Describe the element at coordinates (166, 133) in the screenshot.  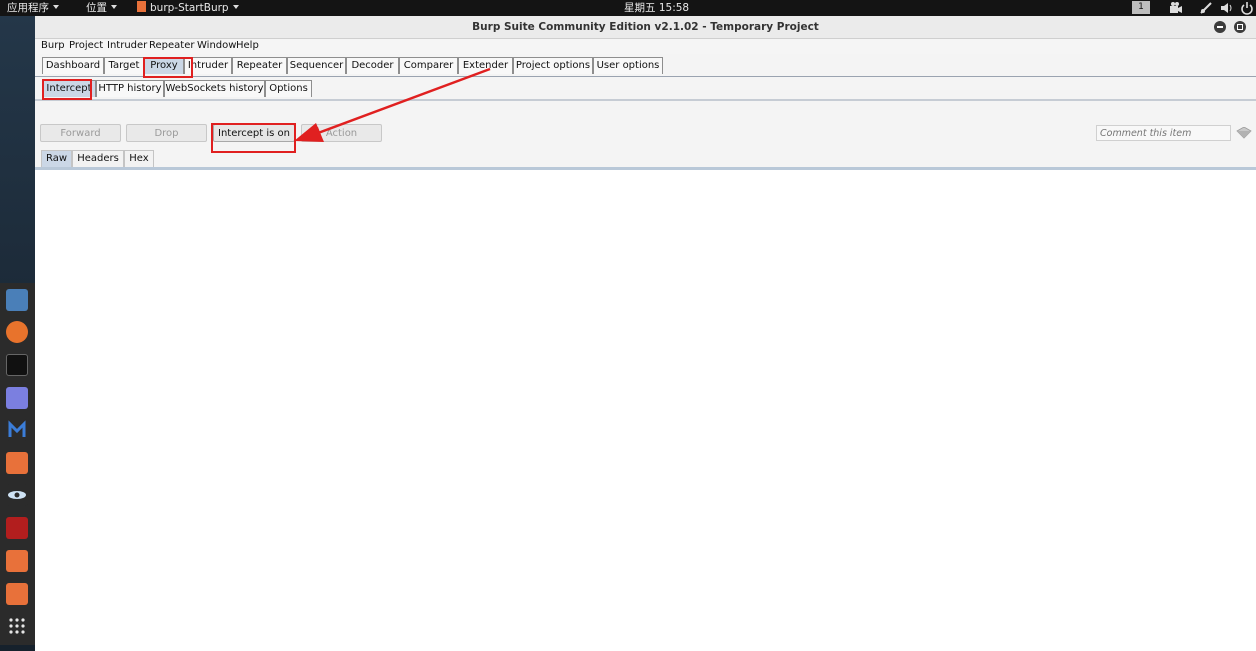
I see `drop-button: Drop` at that location.